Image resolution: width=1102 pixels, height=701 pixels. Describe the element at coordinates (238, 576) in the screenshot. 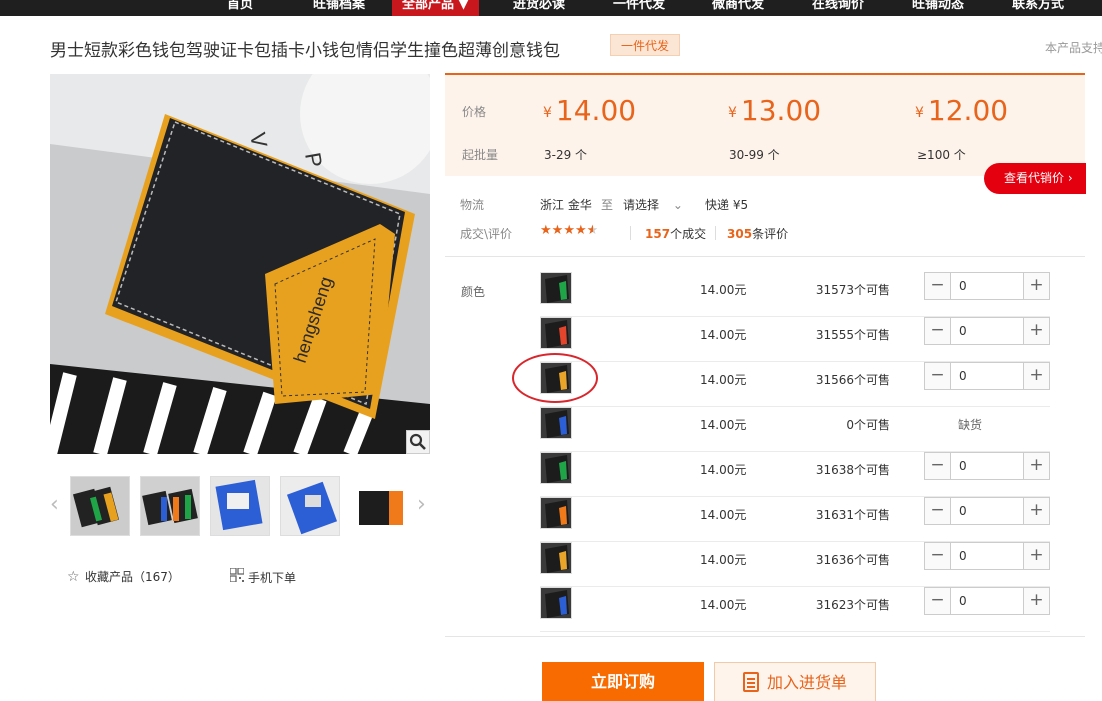

I see `qr-code-icon` at that location.